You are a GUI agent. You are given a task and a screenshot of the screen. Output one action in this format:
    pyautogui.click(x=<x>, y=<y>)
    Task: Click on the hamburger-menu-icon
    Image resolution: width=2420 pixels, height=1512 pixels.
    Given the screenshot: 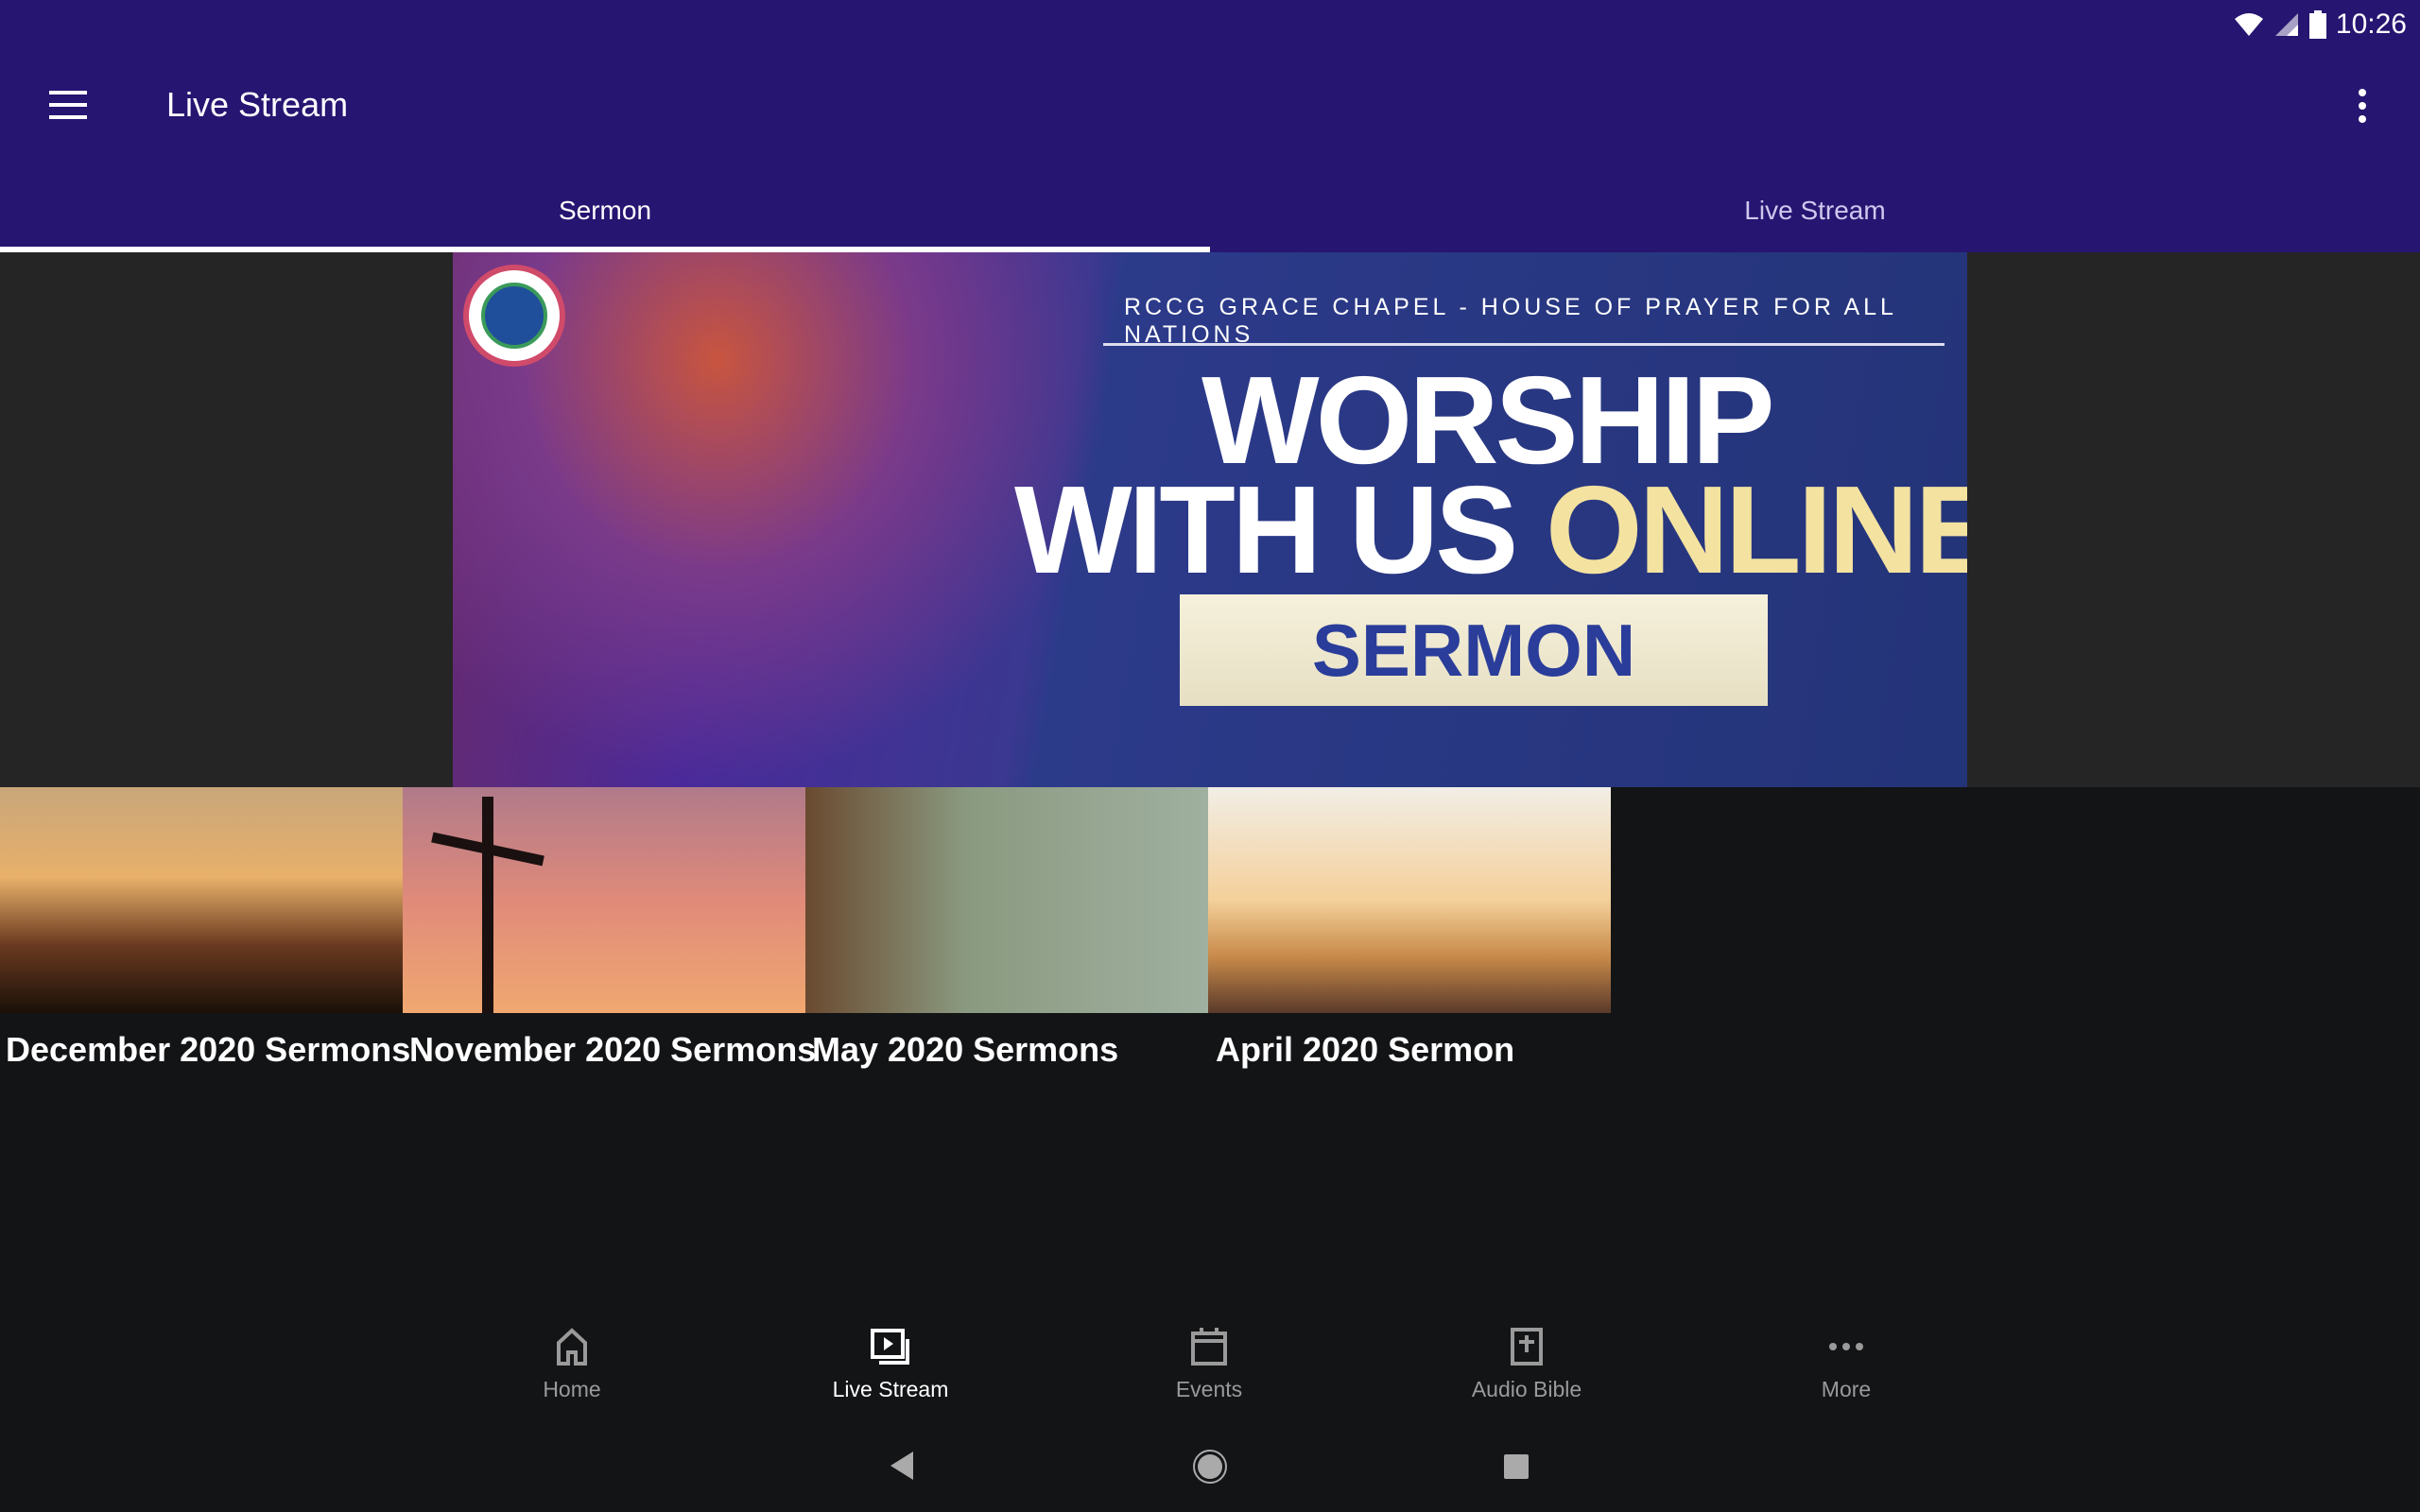 What is the action you would take?
    pyautogui.click(x=68, y=105)
    